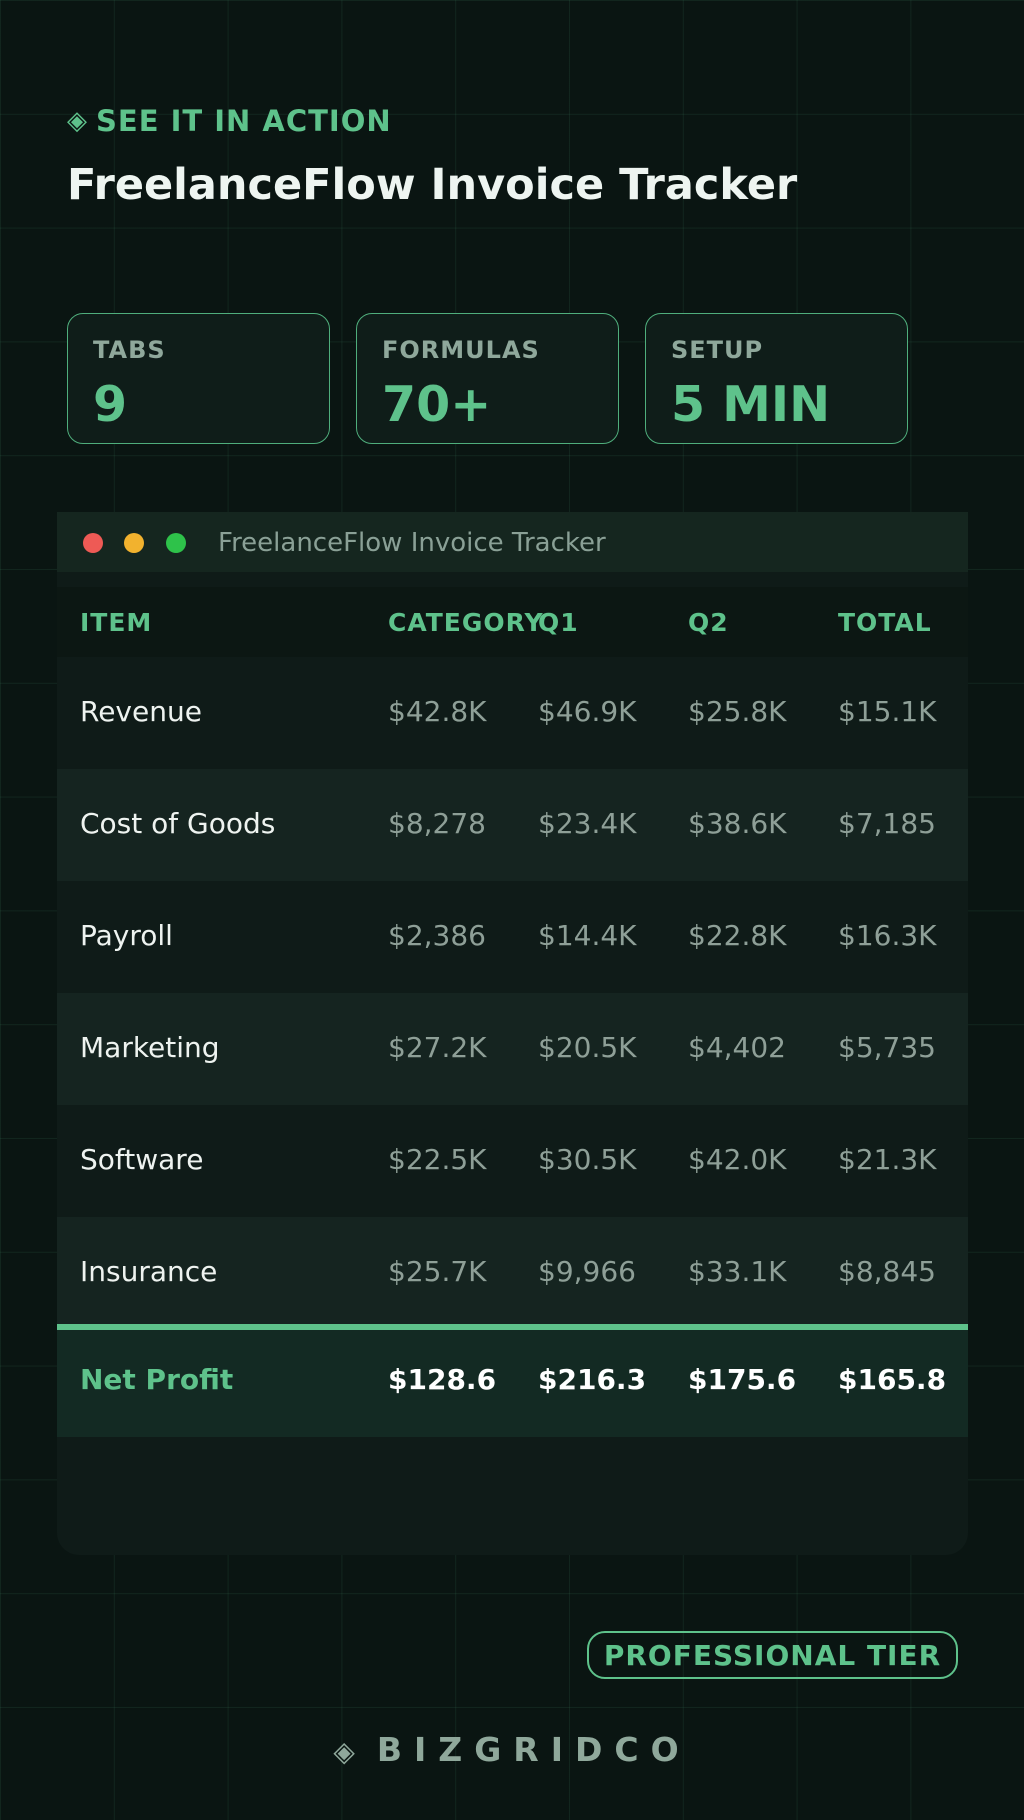  Describe the element at coordinates (587, 1159) in the screenshot. I see `table-cell: $30.5K` at that location.